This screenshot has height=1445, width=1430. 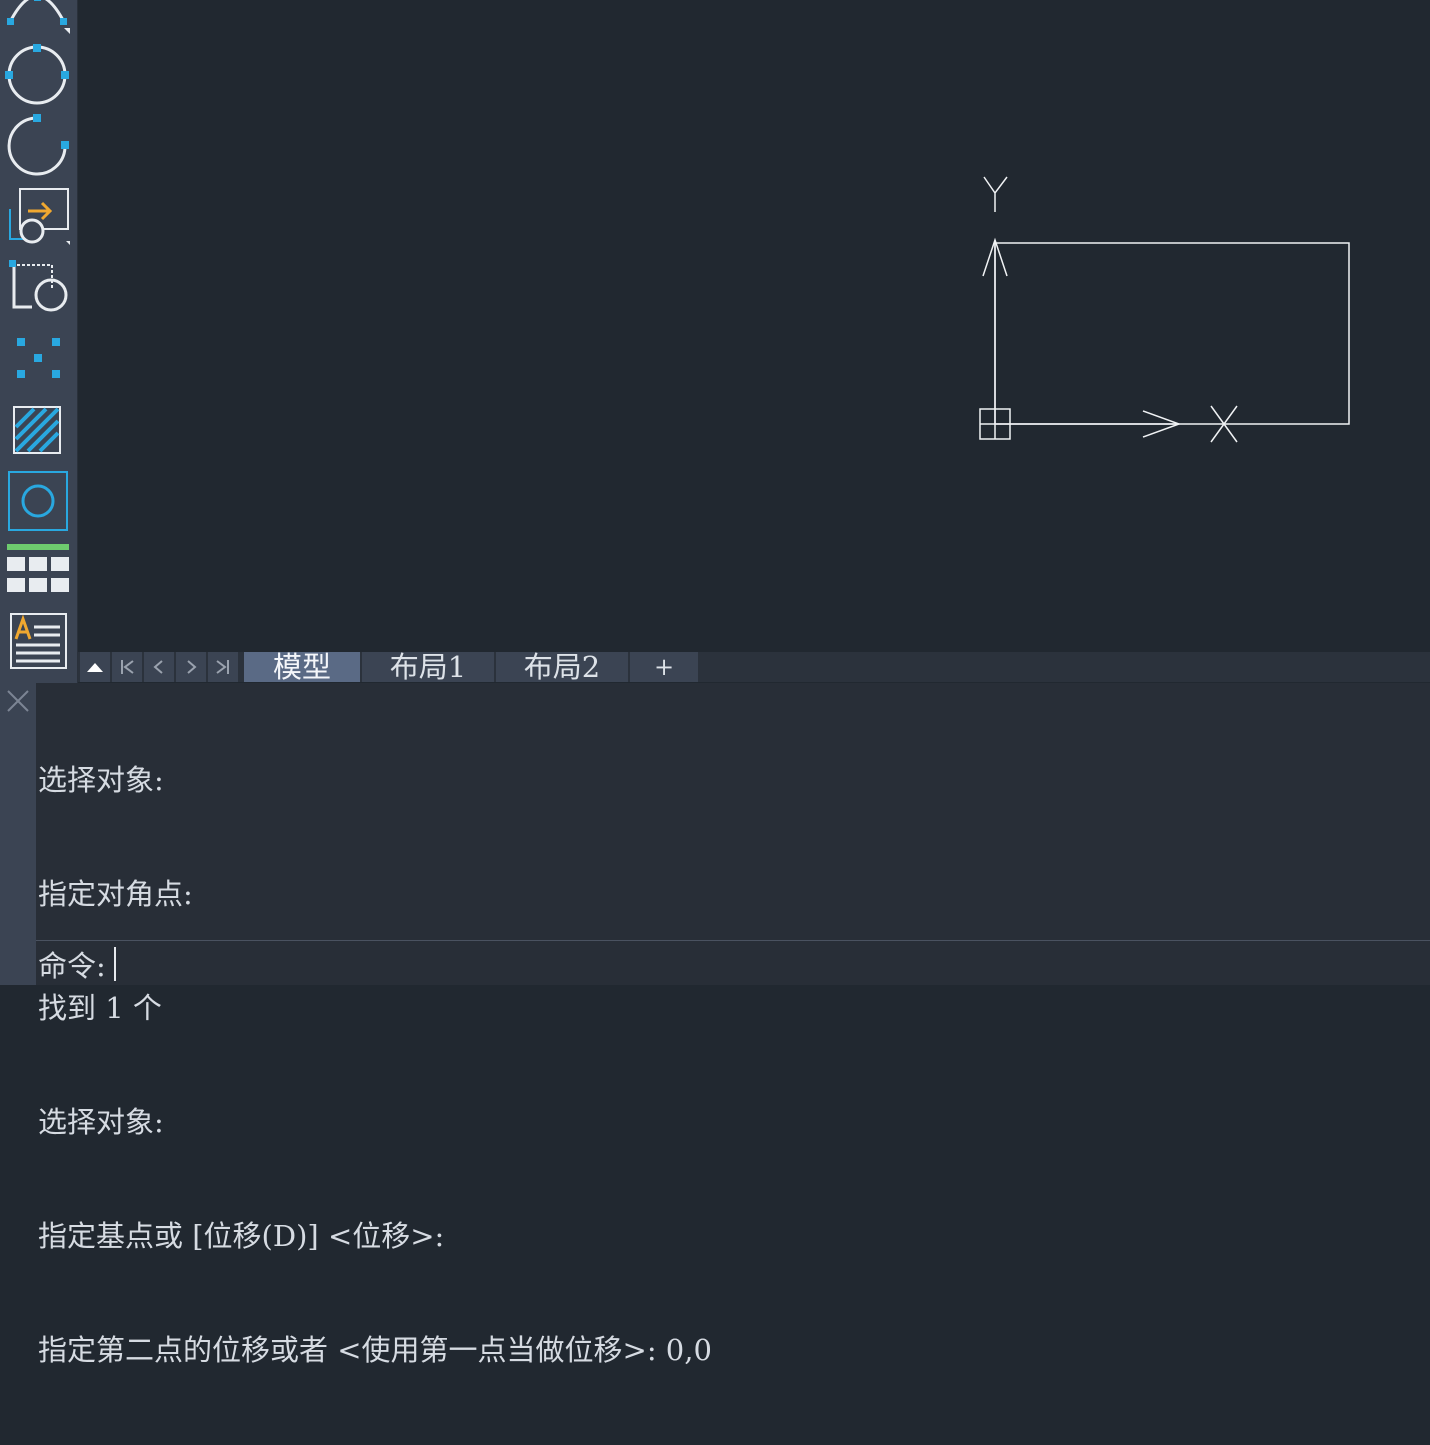 I want to click on layout-tabs-bar: 模型 布局1 布局2 +, so click(x=754, y=667).